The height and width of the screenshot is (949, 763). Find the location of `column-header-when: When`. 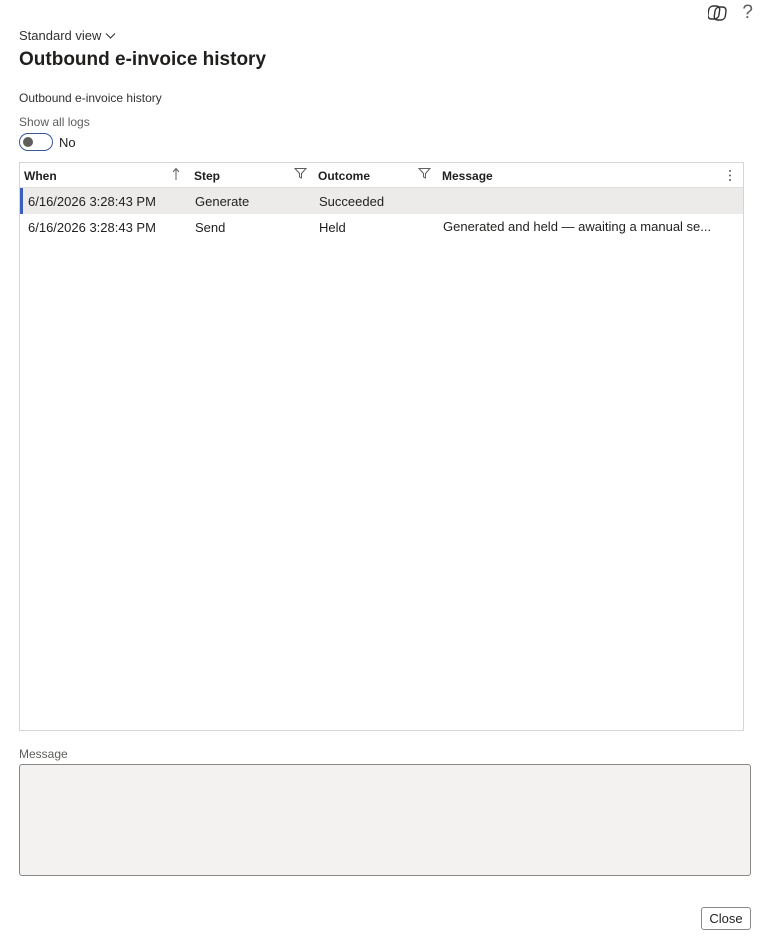

column-header-when: When is located at coordinates (40, 175).